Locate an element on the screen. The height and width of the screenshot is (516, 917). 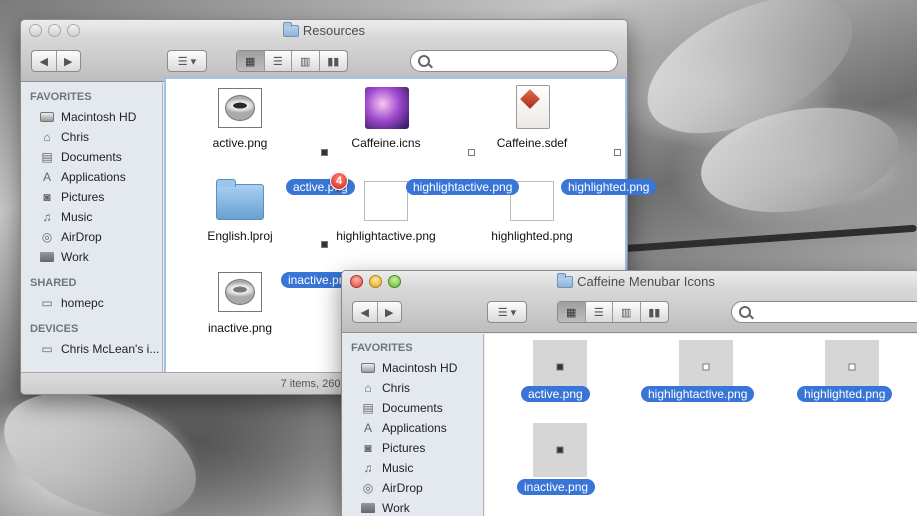
drag-label-highlightactive: highlightactive.png is located at coordinates (463, 187).